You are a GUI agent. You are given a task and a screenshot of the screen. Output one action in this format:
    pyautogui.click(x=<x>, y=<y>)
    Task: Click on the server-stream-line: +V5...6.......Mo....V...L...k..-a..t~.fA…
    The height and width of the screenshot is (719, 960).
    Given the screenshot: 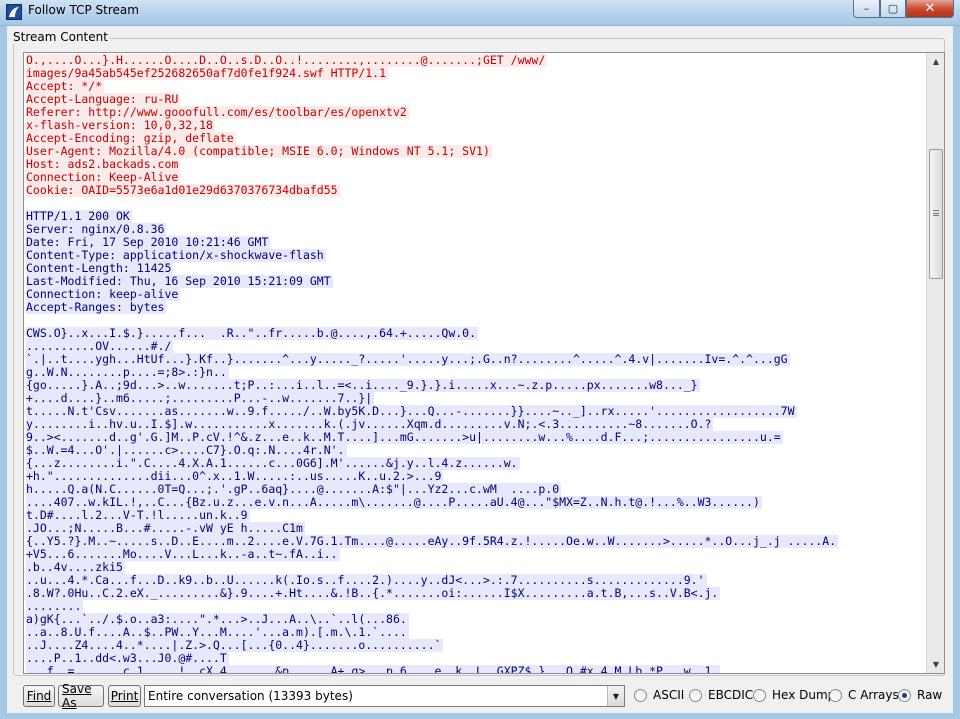 What is the action you would take?
    pyautogui.click(x=476, y=554)
    